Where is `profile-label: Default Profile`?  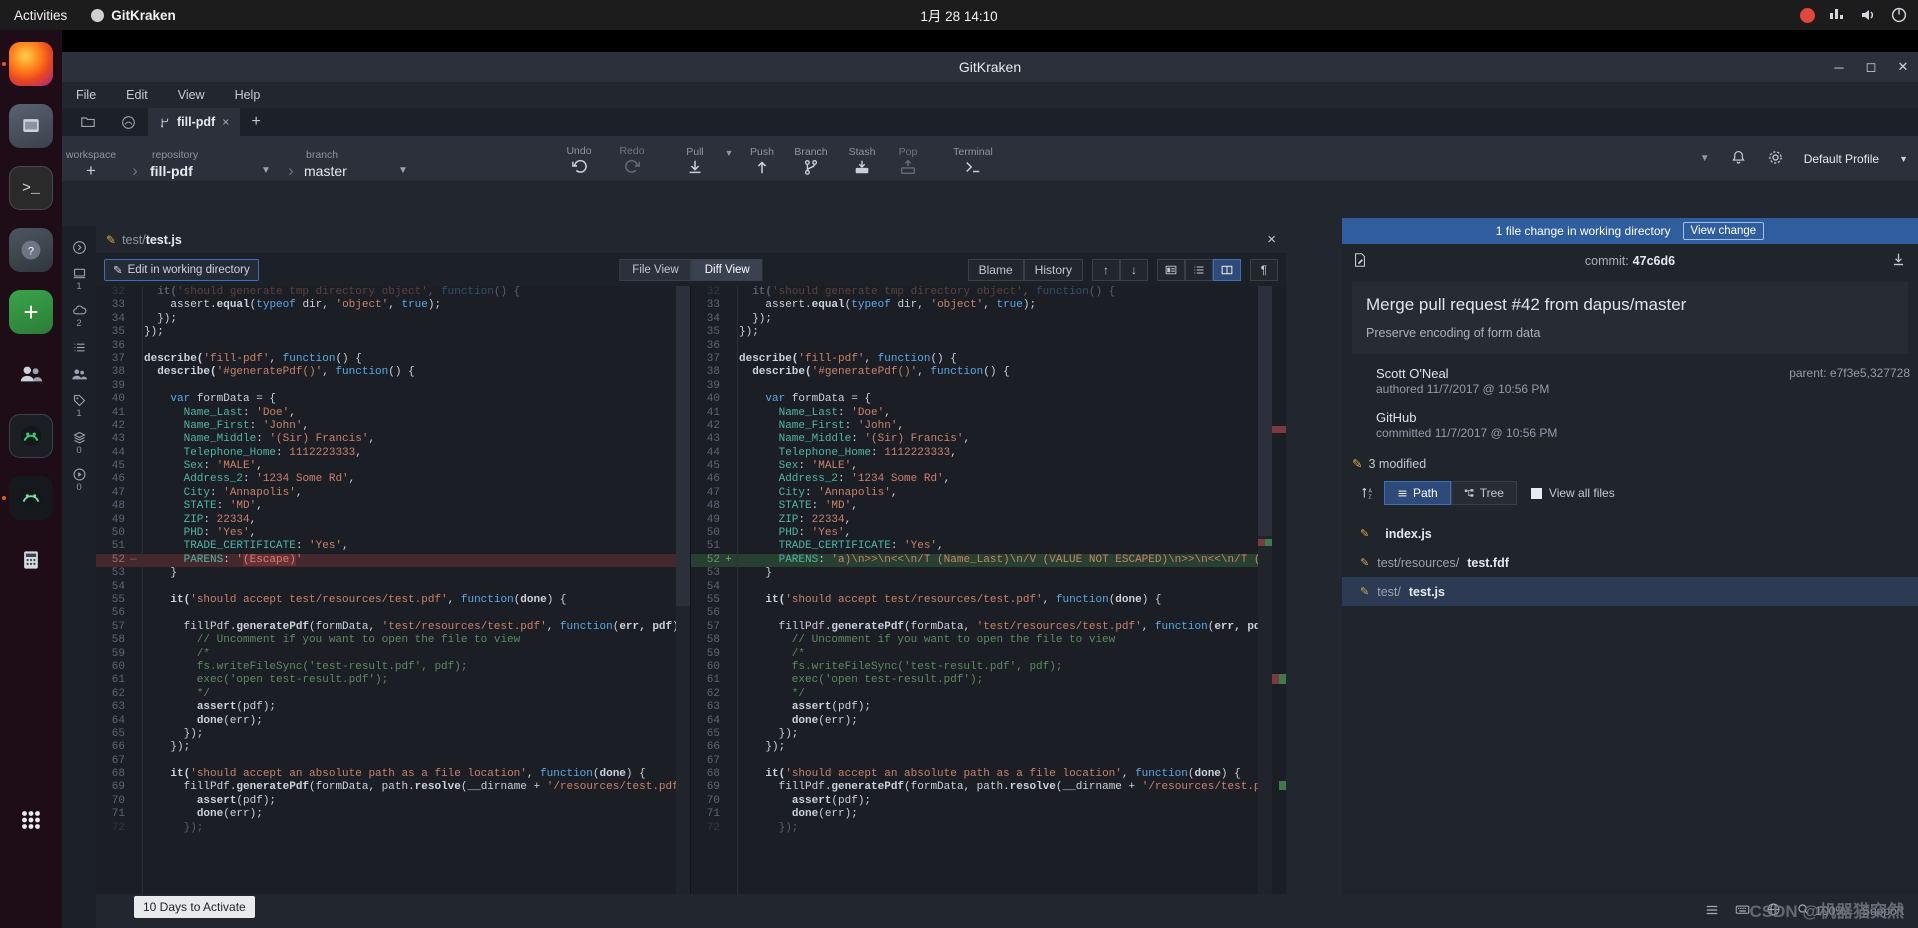 profile-label: Default Profile is located at coordinates (1841, 159).